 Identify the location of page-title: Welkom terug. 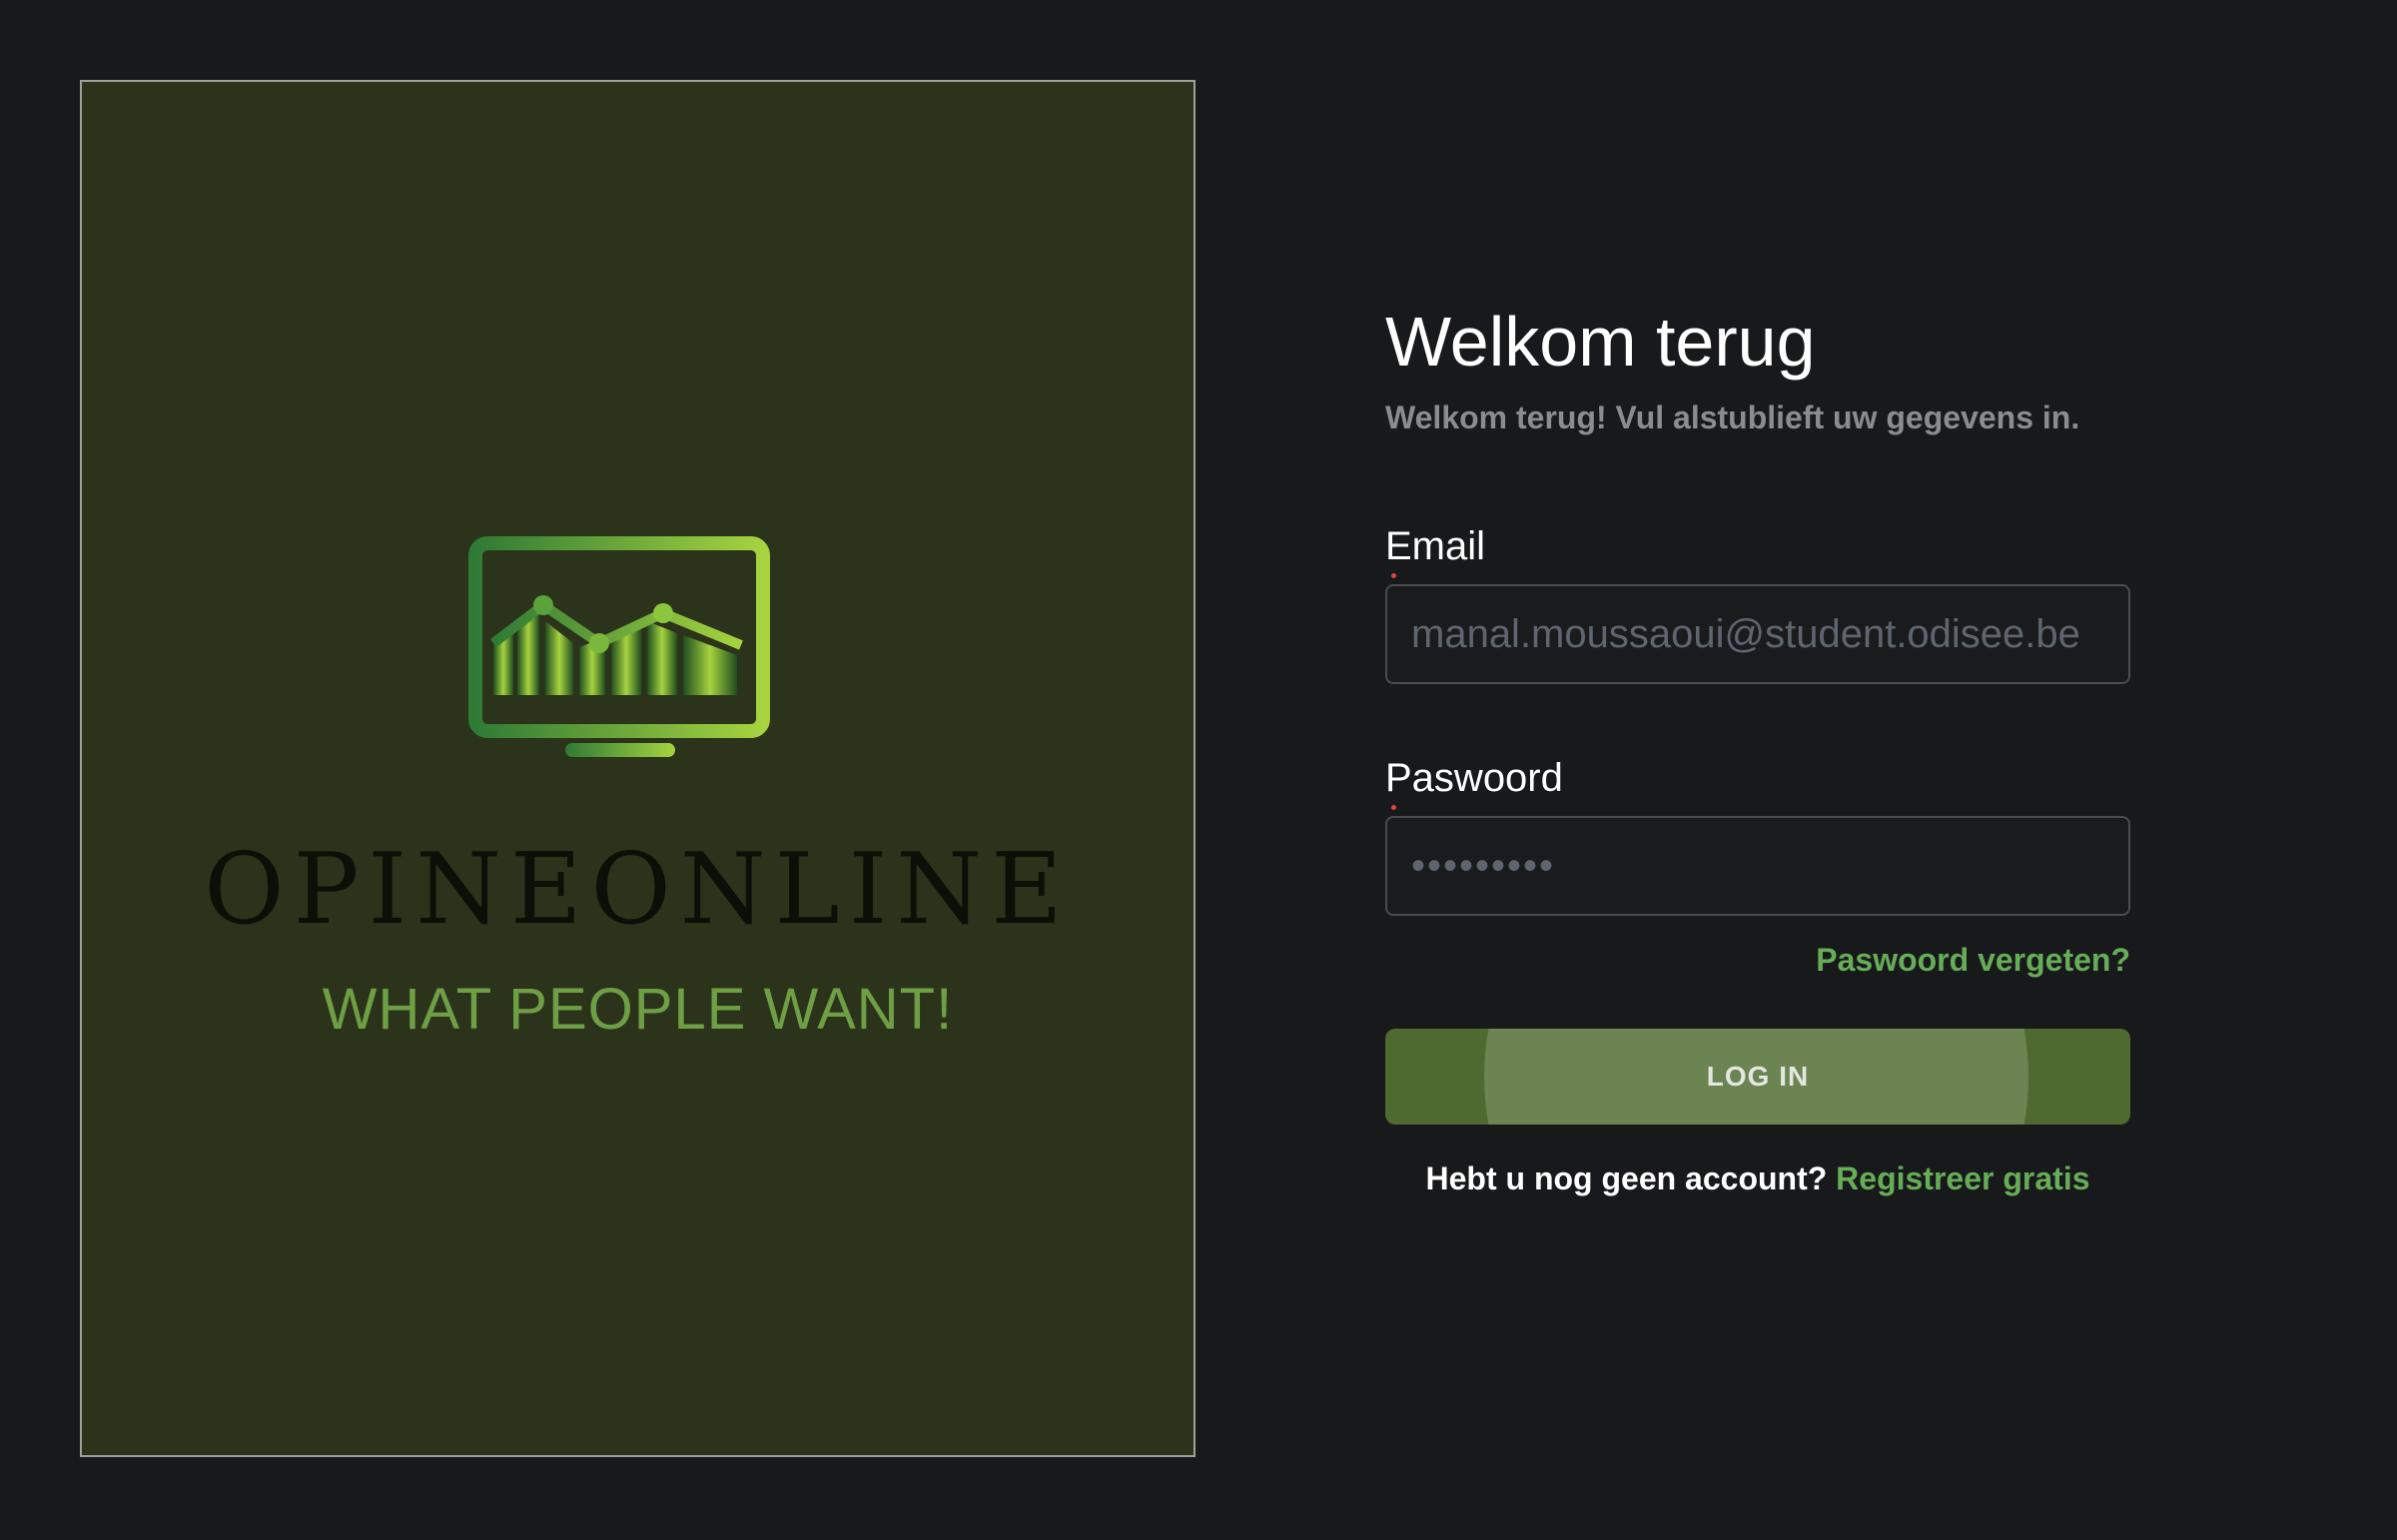
(1600, 342).